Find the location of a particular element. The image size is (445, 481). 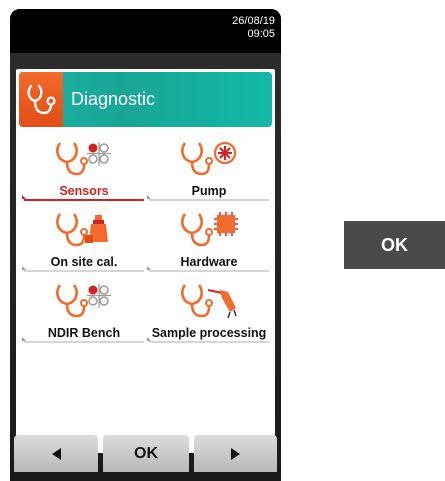

menu-item-ndir-bench: NDIR Bench is located at coordinates (84, 310).